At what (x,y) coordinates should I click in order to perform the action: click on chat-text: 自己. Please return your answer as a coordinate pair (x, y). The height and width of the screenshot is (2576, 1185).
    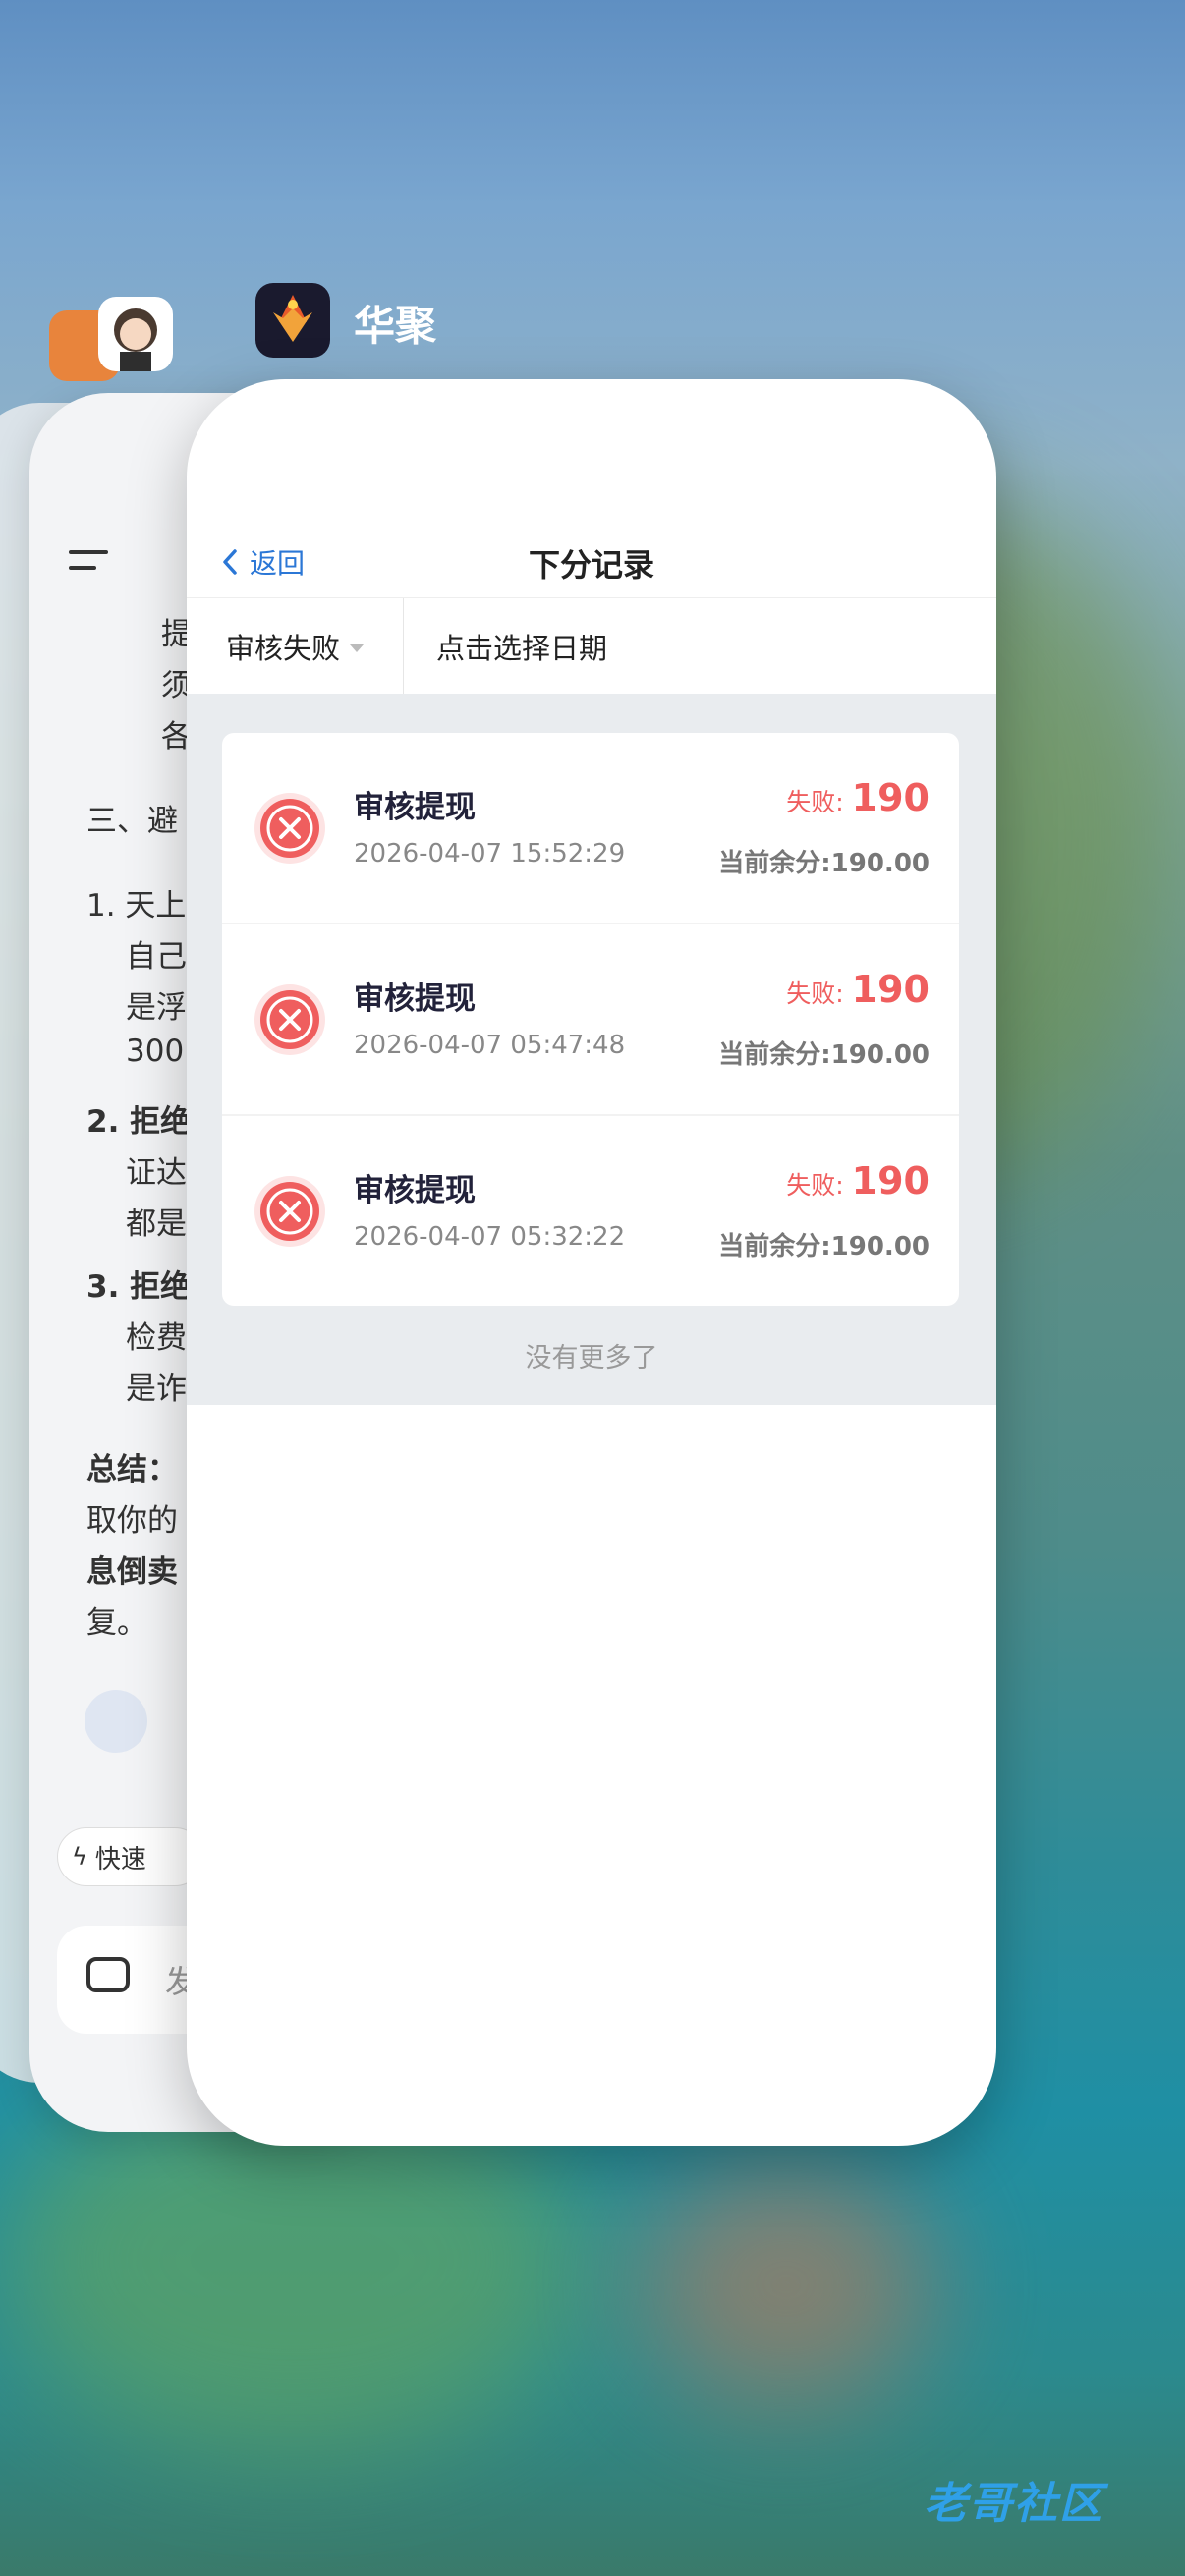
    Looking at the image, I should click on (156, 957).